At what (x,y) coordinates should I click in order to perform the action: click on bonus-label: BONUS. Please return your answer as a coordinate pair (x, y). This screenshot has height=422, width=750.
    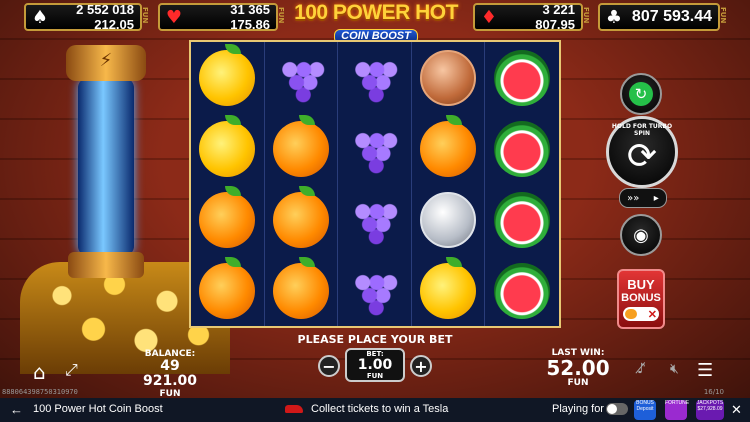
    Looking at the image, I should click on (641, 298).